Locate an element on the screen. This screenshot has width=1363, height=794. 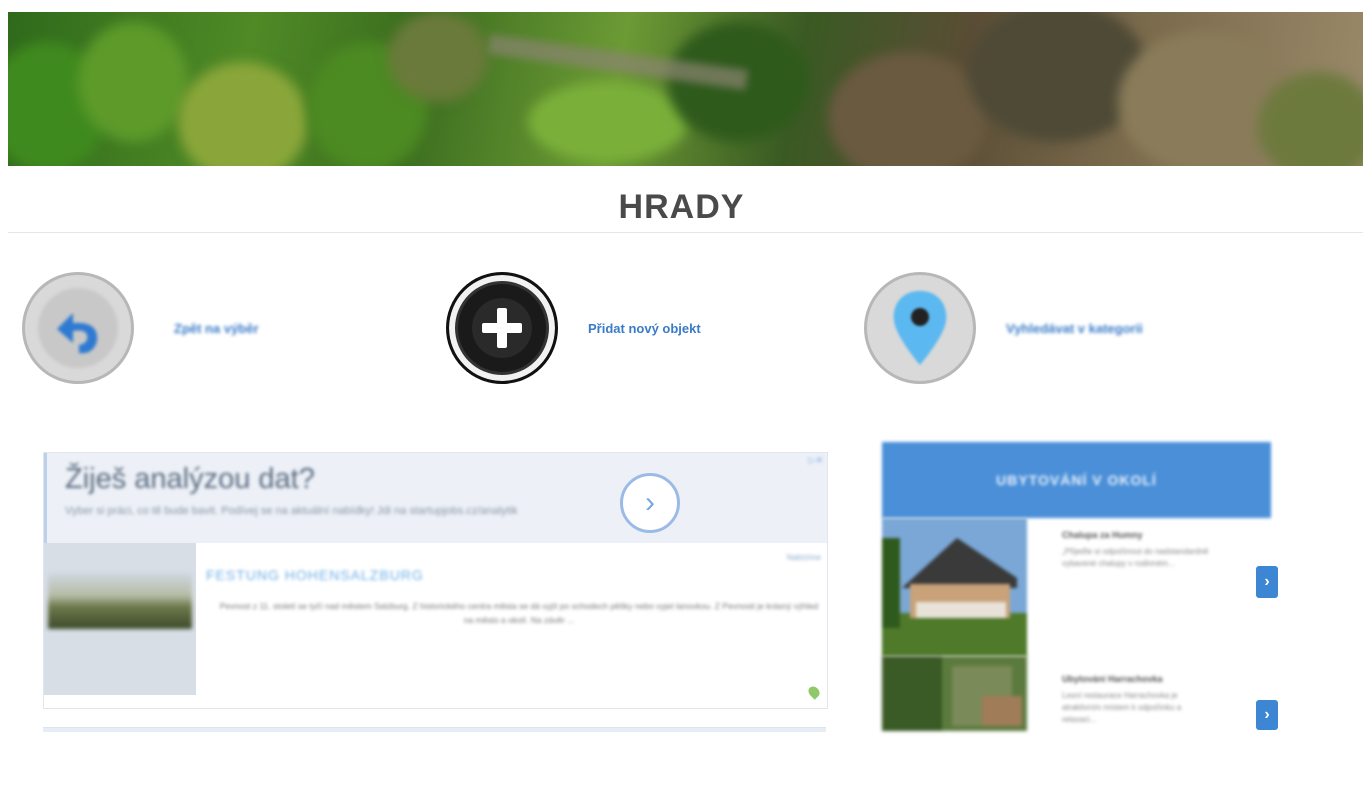
search-in-category-action: Vyhledávat v kategorii is located at coordinates (1003, 328).